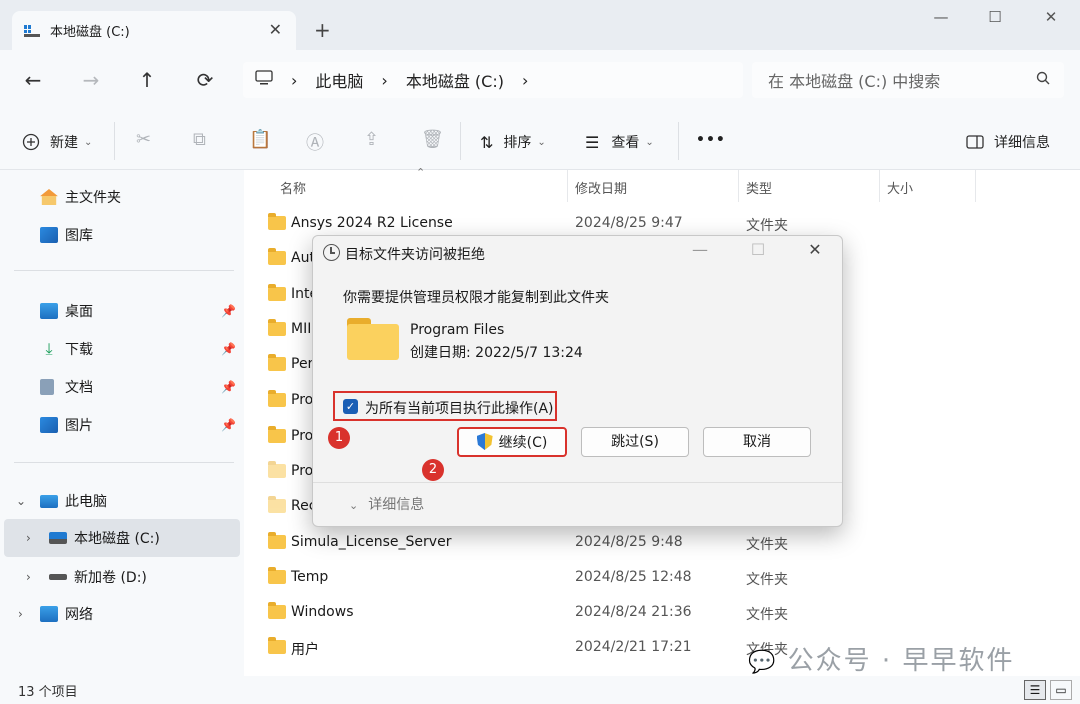 This screenshot has height=704, width=1080. Describe the element at coordinates (154, 30) in the screenshot. I see `tab-local-disk: 本地磁盘 (C:) ✕` at that location.